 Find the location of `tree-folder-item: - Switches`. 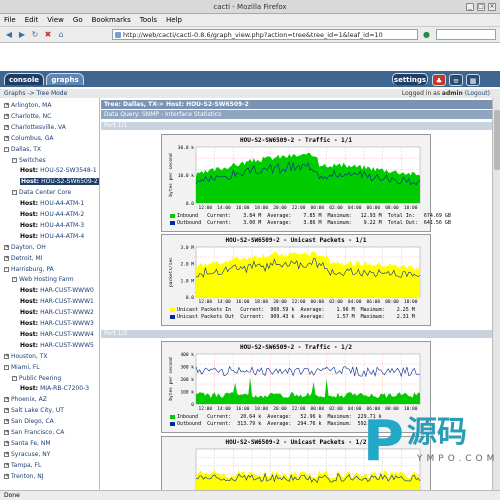

tree-folder-item: - Switches is located at coordinates (29, 160).